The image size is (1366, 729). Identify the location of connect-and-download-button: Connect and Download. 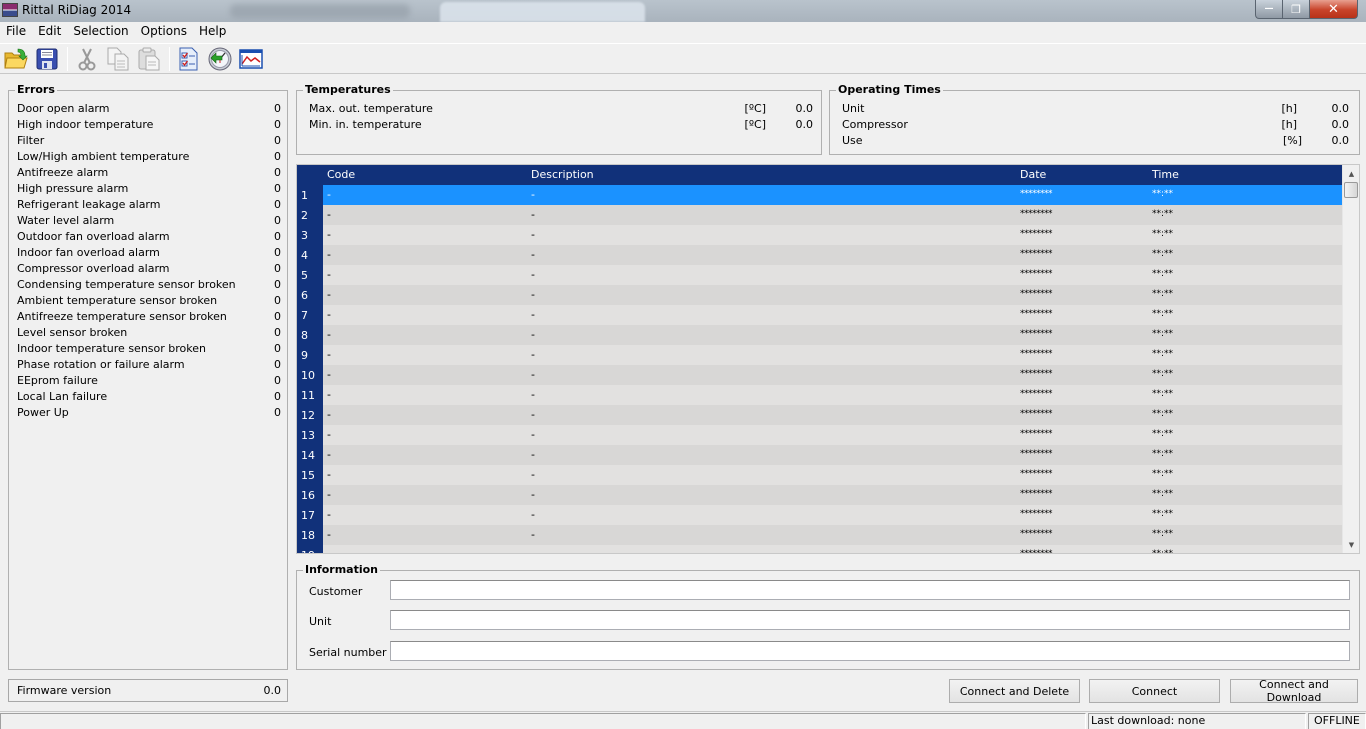
(1294, 691).